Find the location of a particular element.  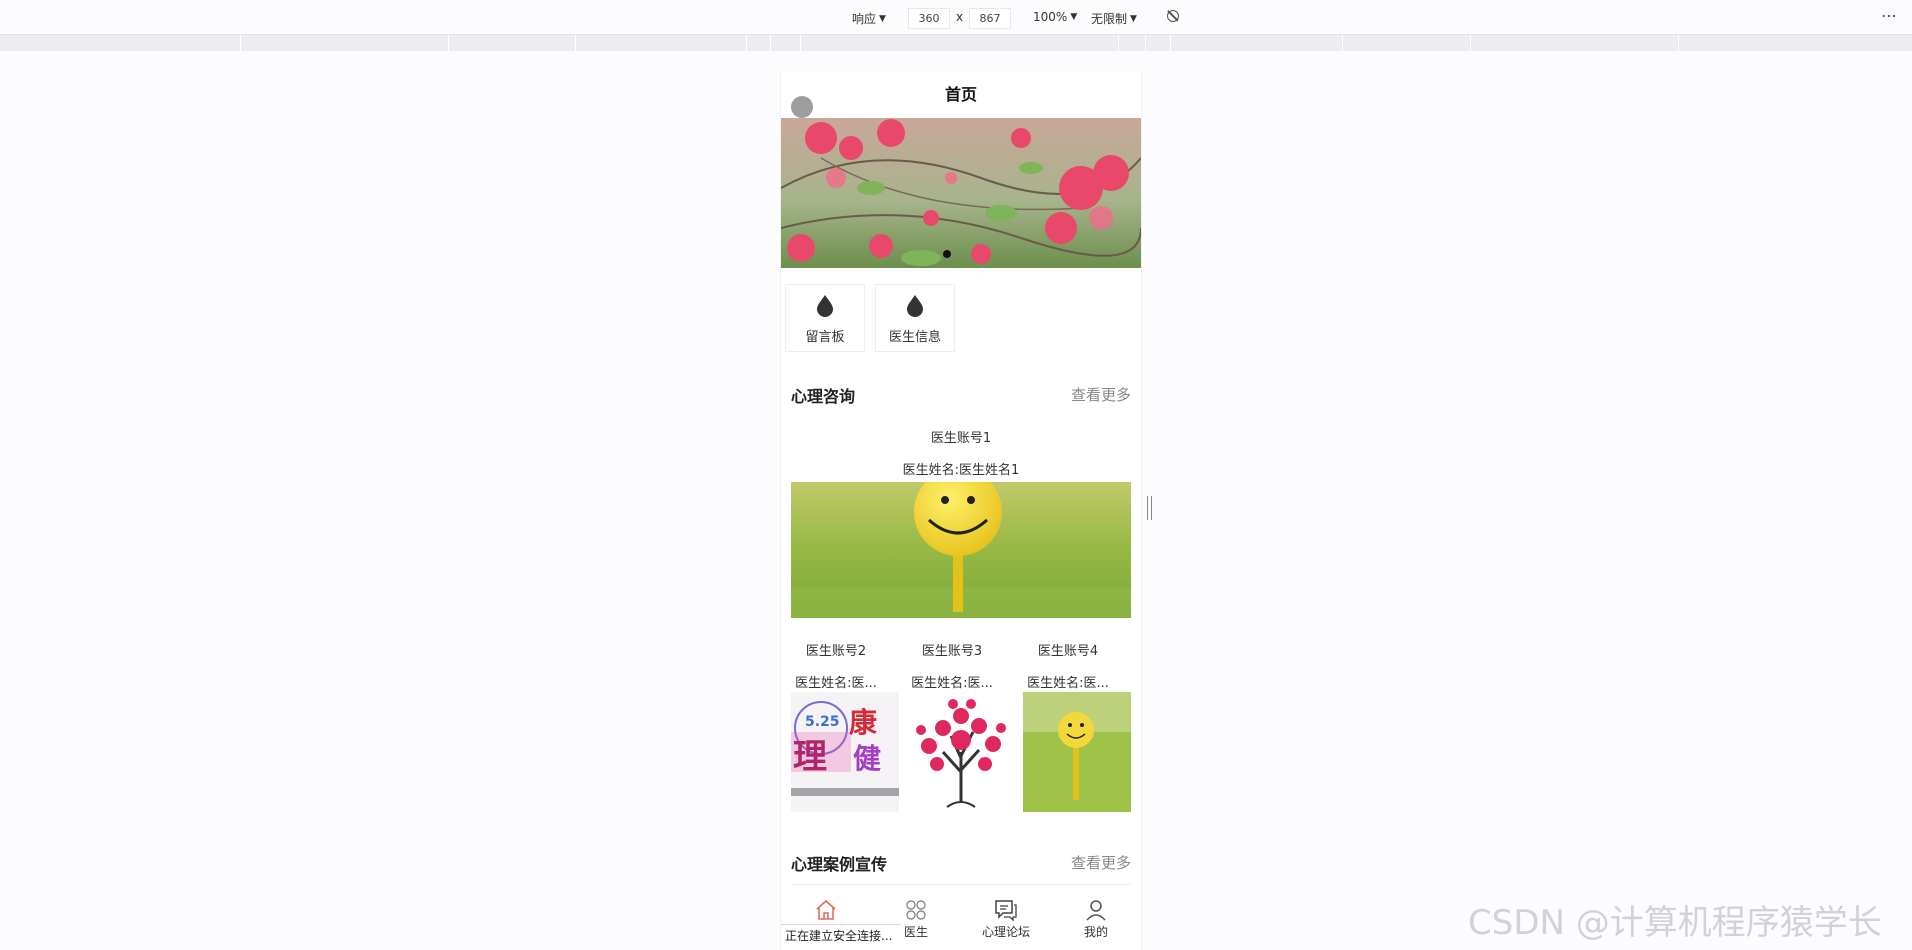

doctor-name: 医生姓名:医生姓名1 is located at coordinates (961, 468).